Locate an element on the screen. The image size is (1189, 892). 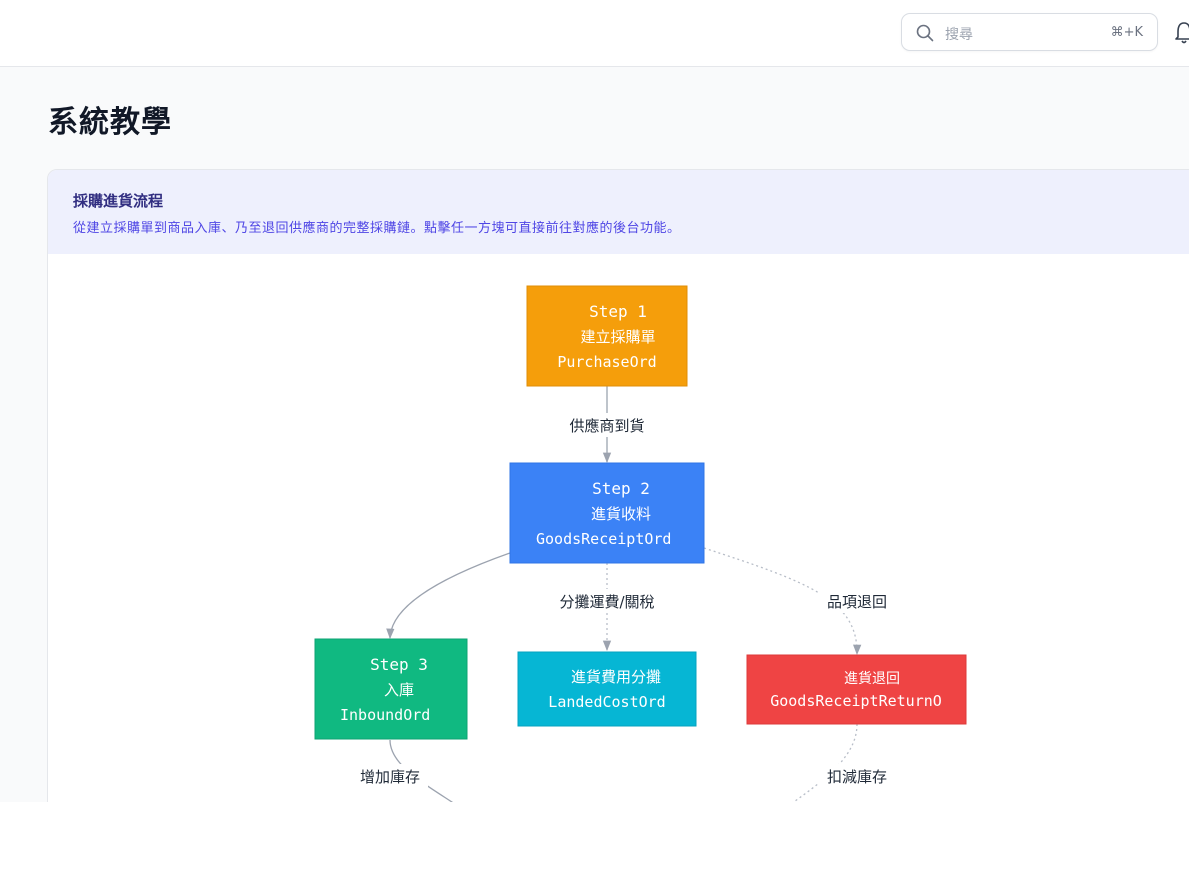
page-bottom-area is located at coordinates (594, 847).